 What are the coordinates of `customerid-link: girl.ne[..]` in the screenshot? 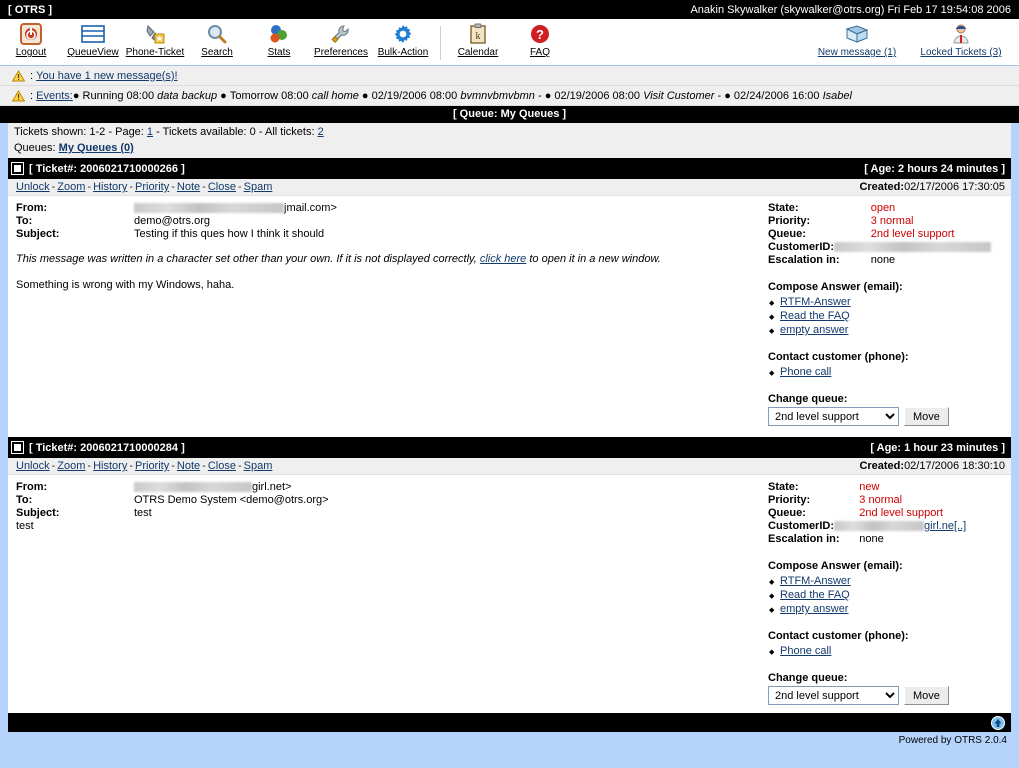 It's located at (945, 526).